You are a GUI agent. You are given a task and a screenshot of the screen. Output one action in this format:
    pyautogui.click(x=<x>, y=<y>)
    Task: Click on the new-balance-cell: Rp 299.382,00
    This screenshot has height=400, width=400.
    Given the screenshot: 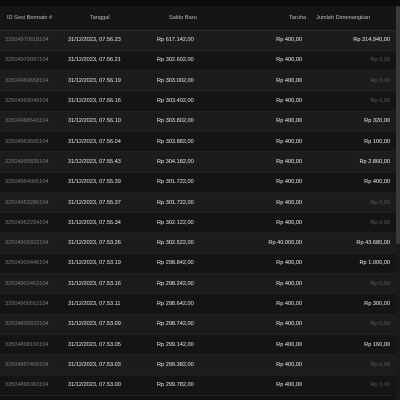 What is the action you would take?
    pyautogui.click(x=189, y=365)
    